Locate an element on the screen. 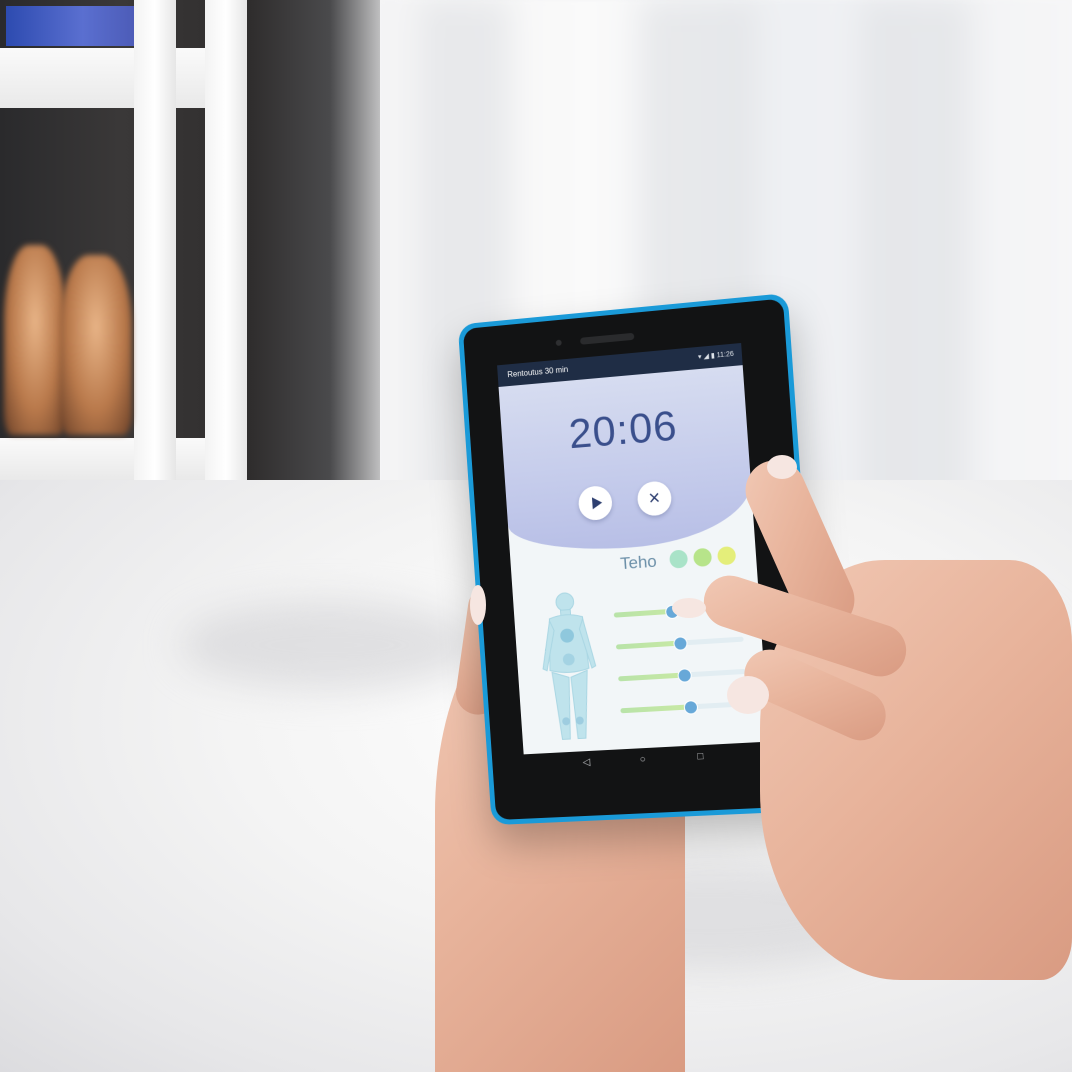 The height and width of the screenshot is (1072, 1072). power-label: Teho is located at coordinates (638, 562).